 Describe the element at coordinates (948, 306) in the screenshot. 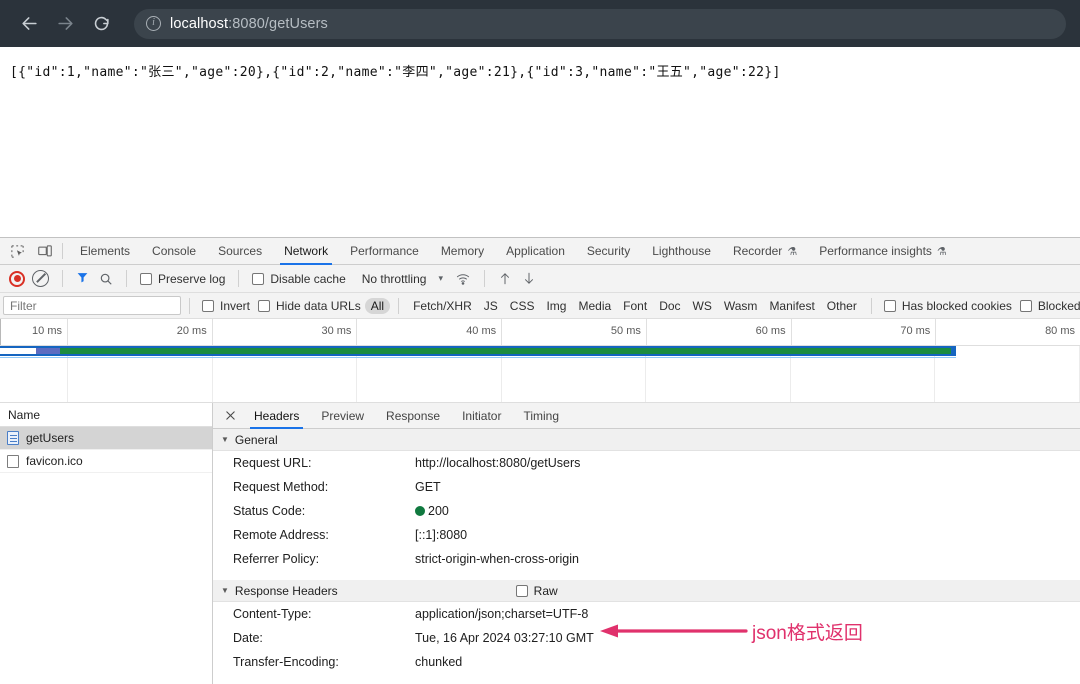

I see `has-blocked-cookies-checkbox: Has blocked cookies` at that location.